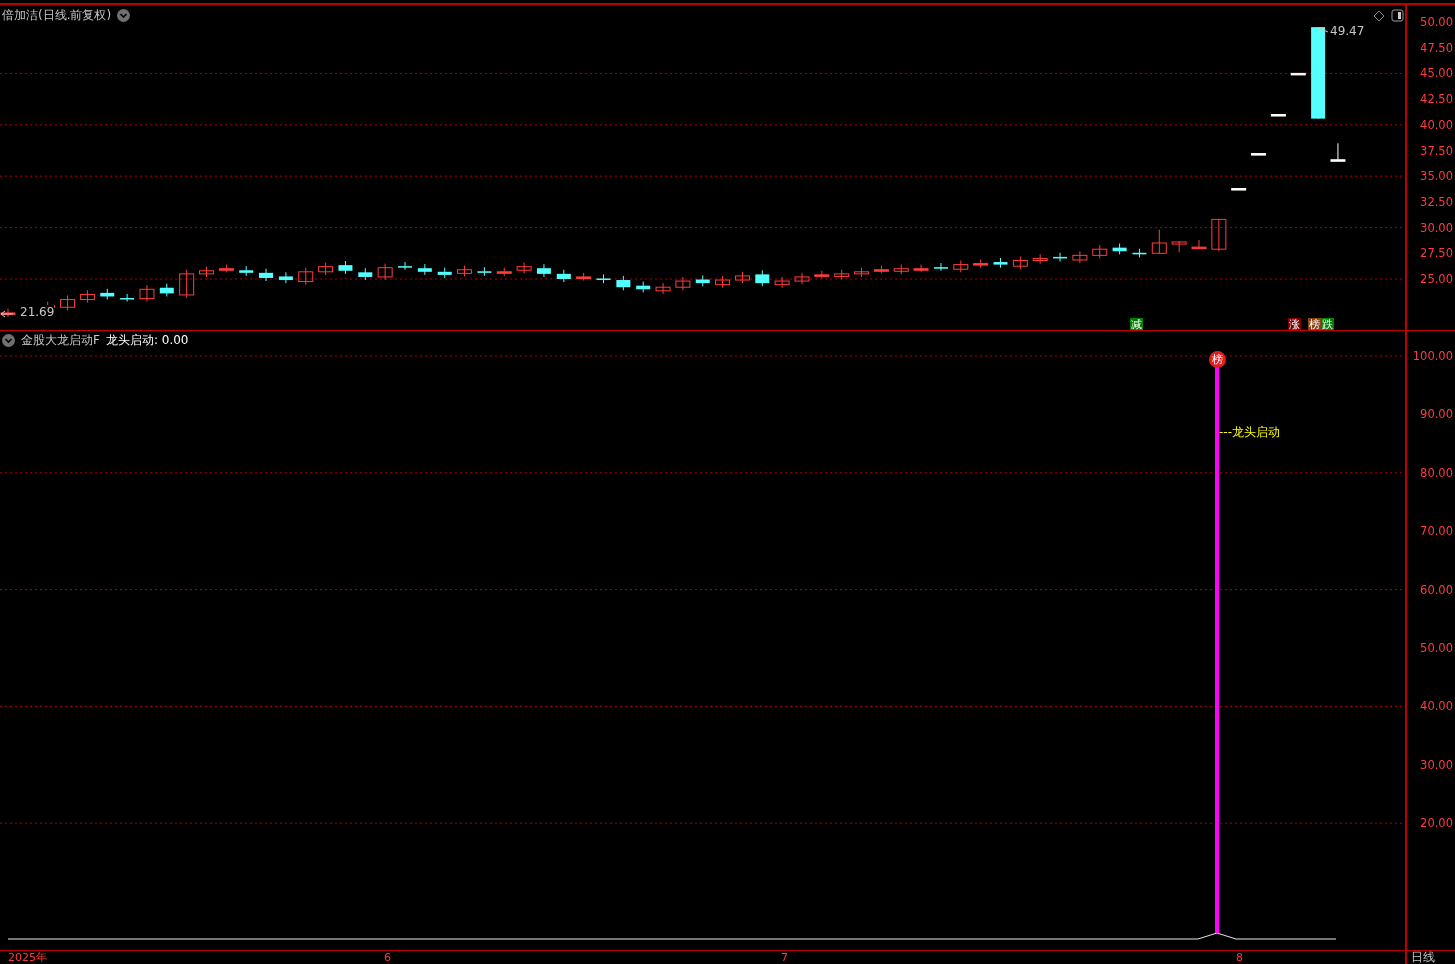 The height and width of the screenshot is (964, 1455). What do you see at coordinates (784, 957) in the screenshot?
I see `date-label: 7` at bounding box center [784, 957].